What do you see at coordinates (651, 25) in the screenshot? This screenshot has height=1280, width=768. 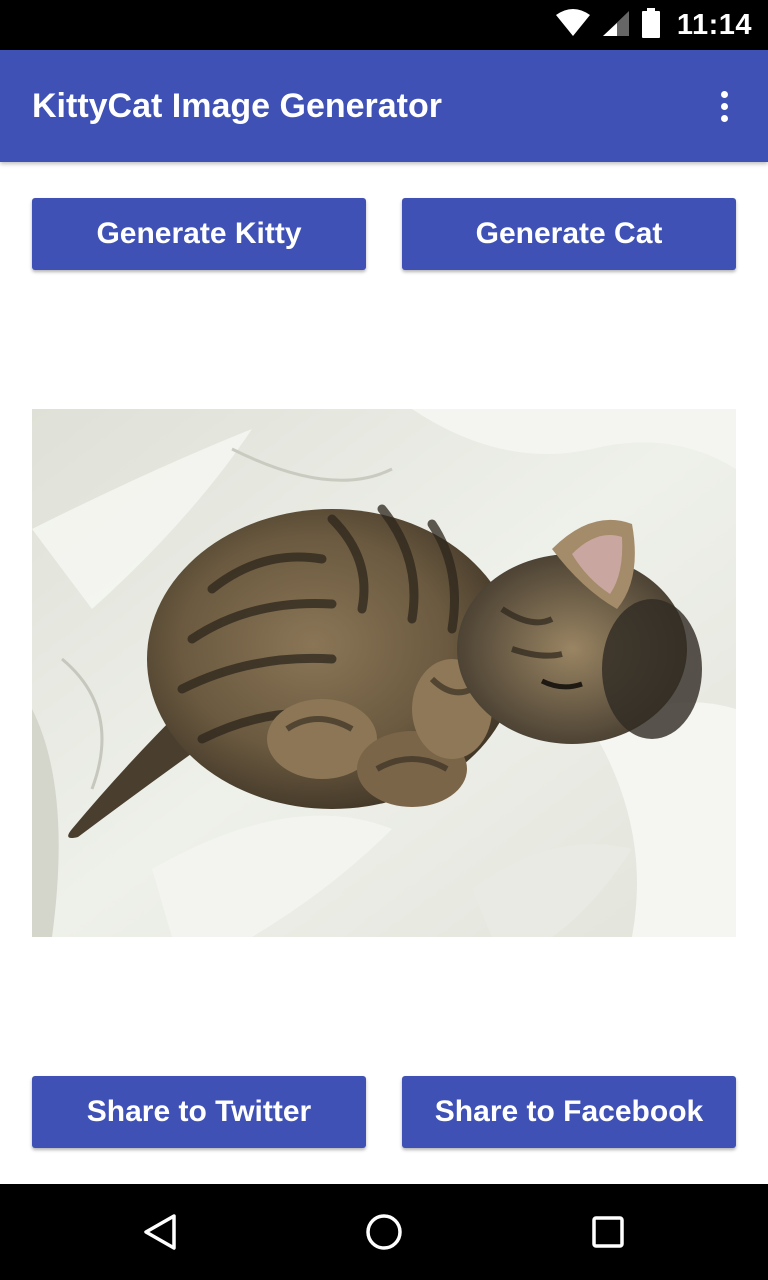 I see `battery-icon` at bounding box center [651, 25].